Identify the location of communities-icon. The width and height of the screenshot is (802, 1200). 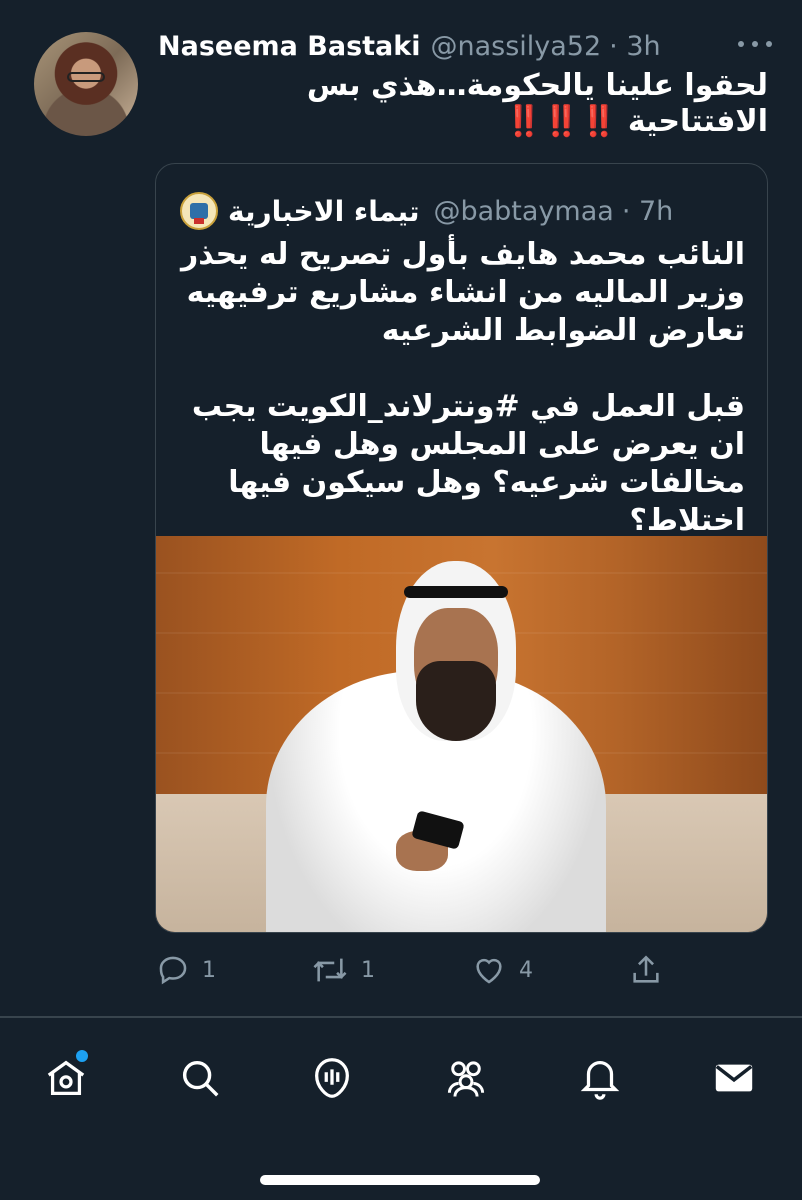
(466, 1080).